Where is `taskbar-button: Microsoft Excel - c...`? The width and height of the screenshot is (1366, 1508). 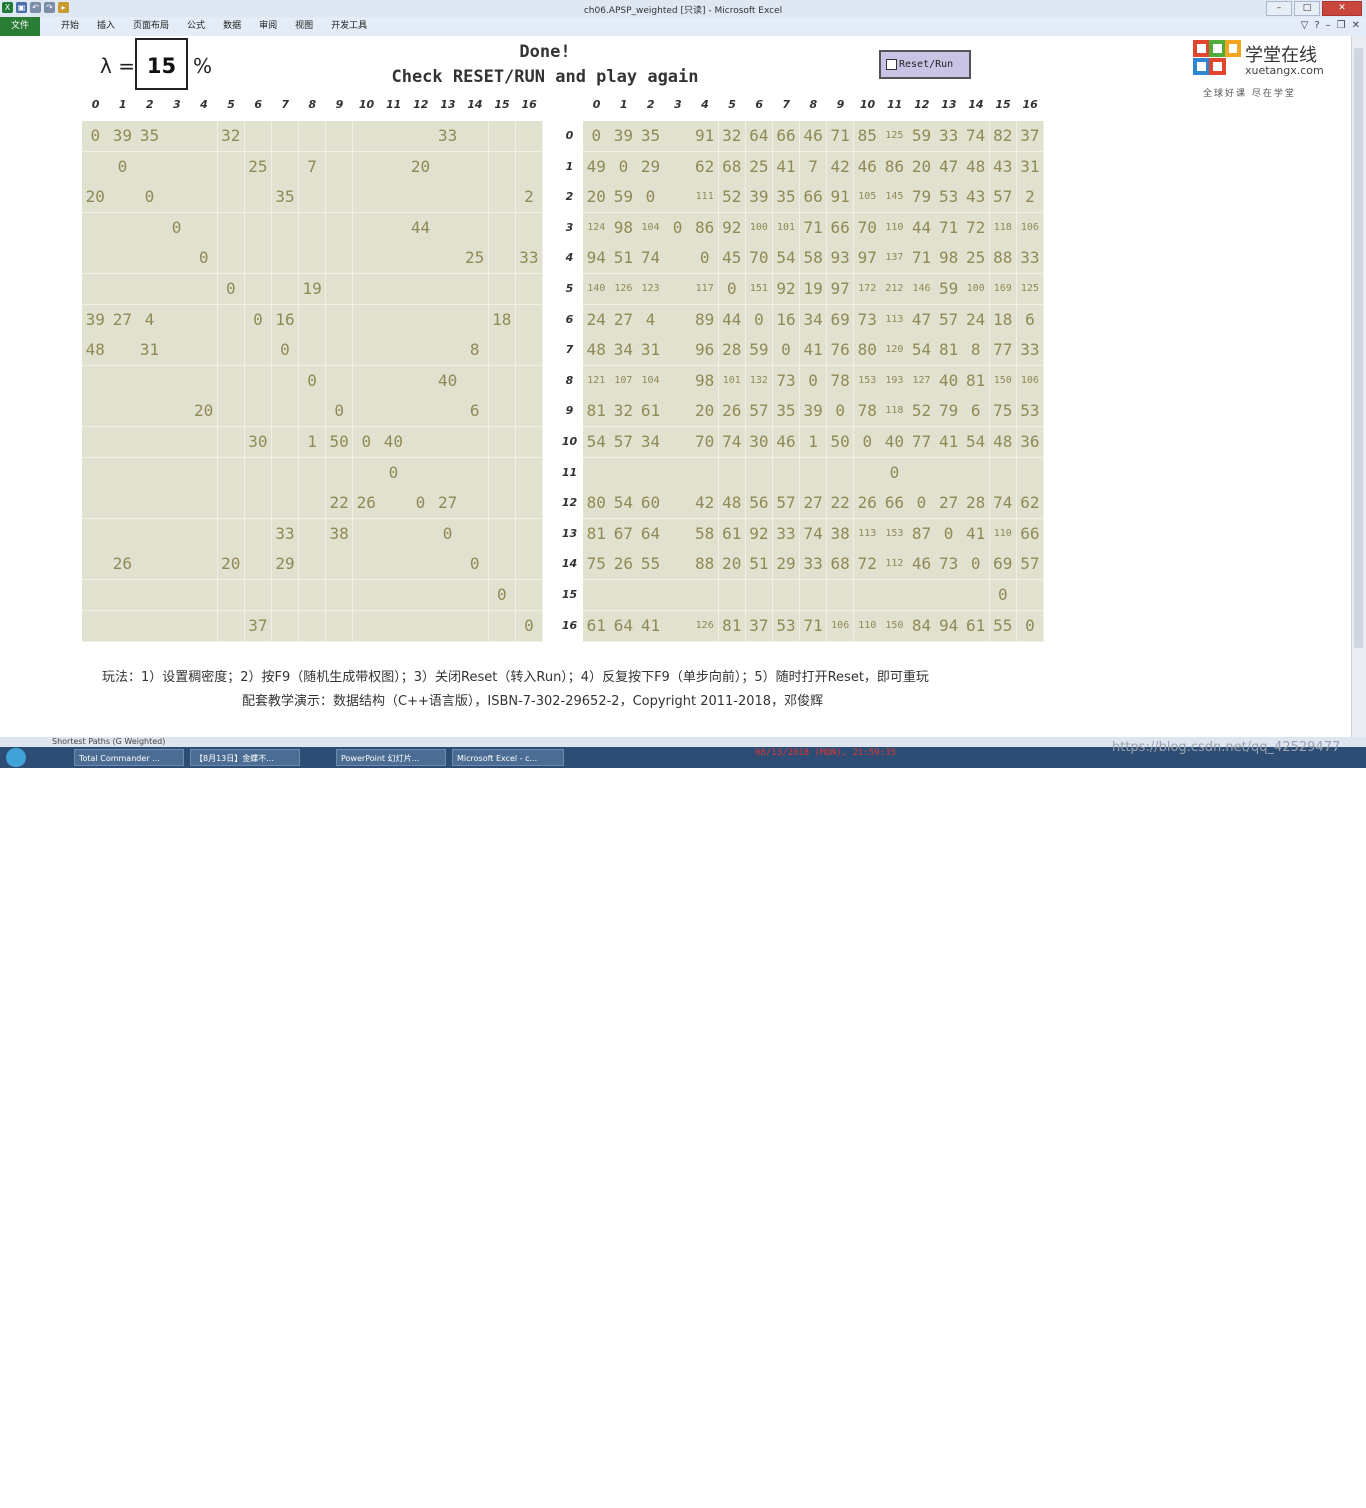
taskbar-button: Microsoft Excel - c... is located at coordinates (508, 757).